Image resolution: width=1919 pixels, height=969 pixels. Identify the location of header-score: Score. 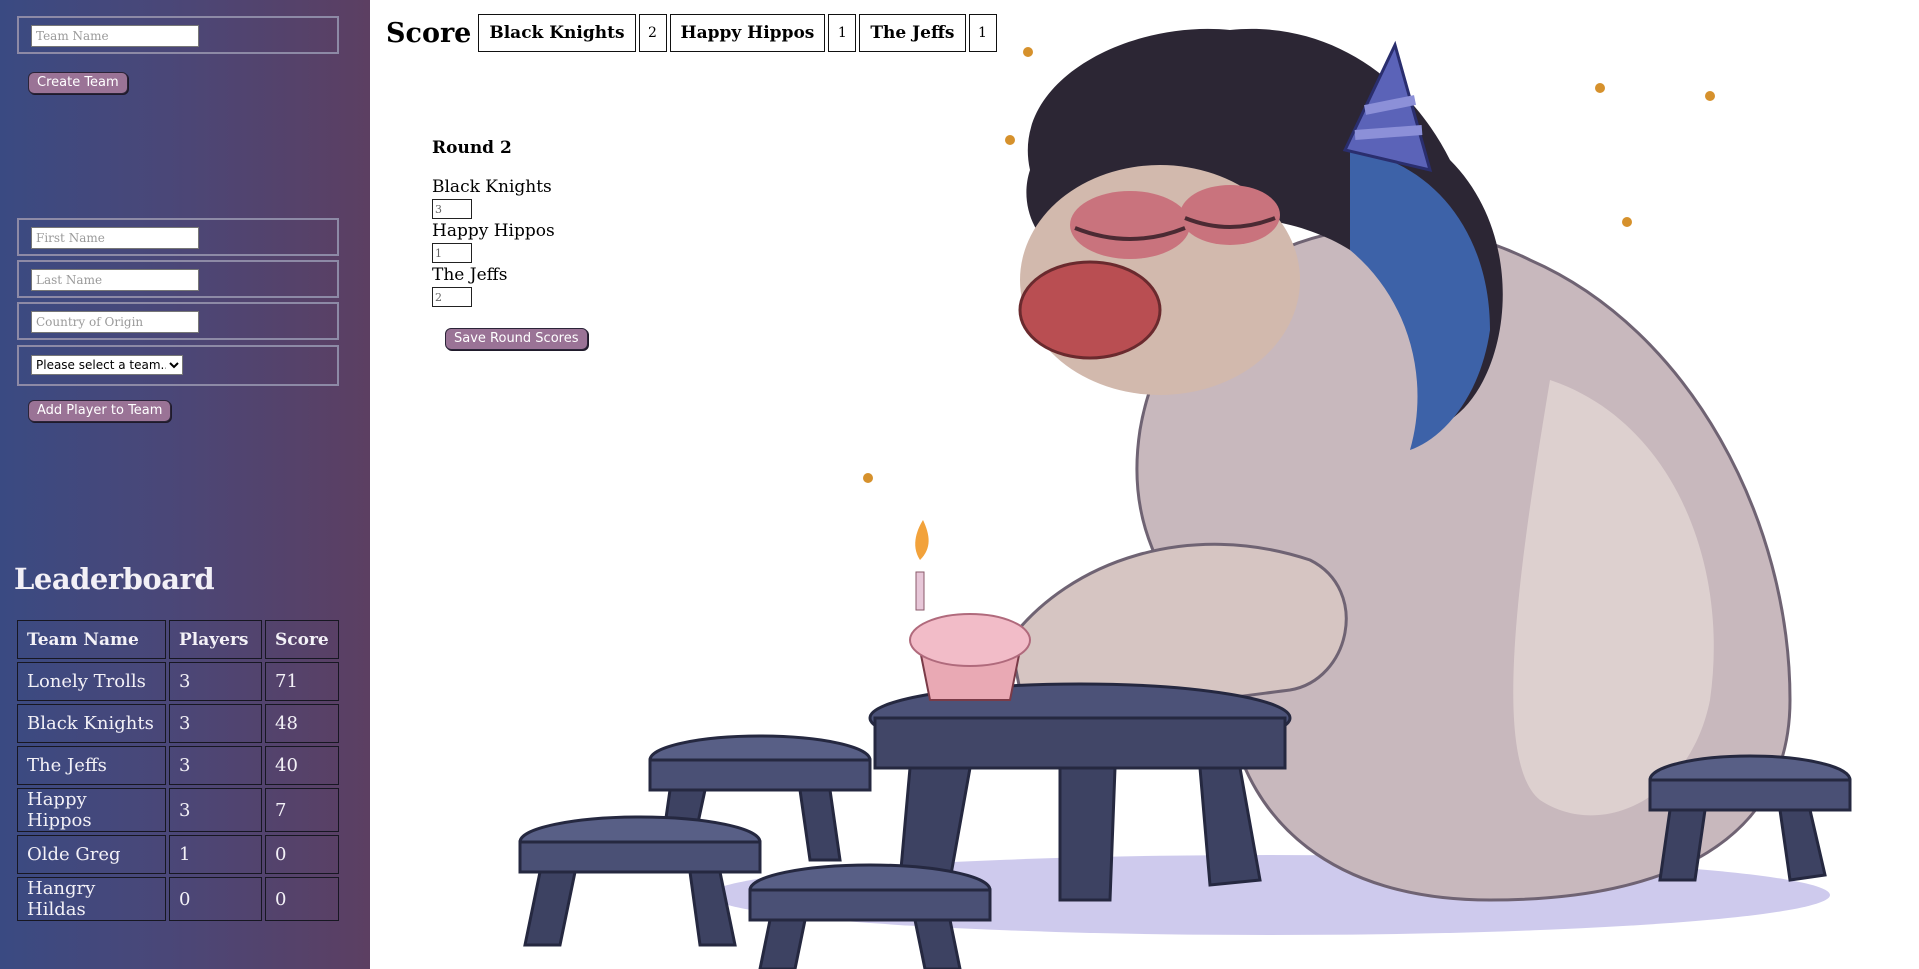
(302, 639).